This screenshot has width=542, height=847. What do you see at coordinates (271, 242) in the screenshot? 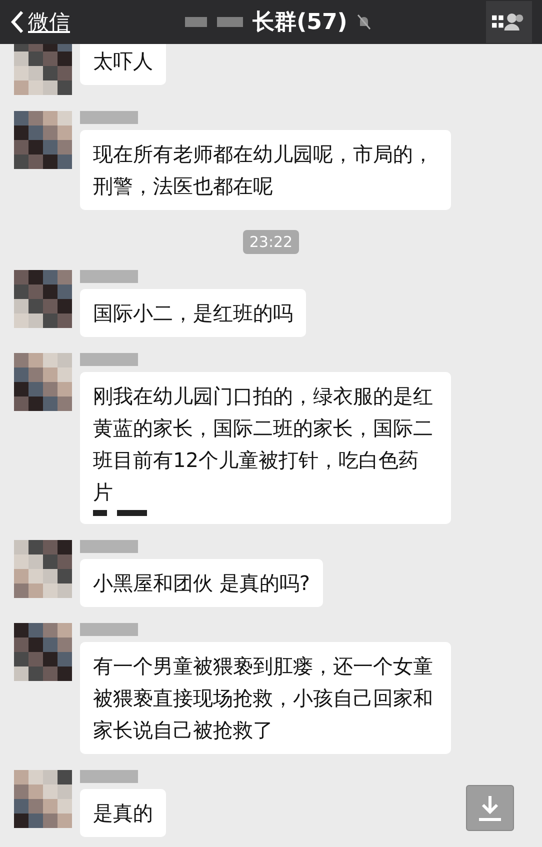
I see `timestamp: 23:22` at bounding box center [271, 242].